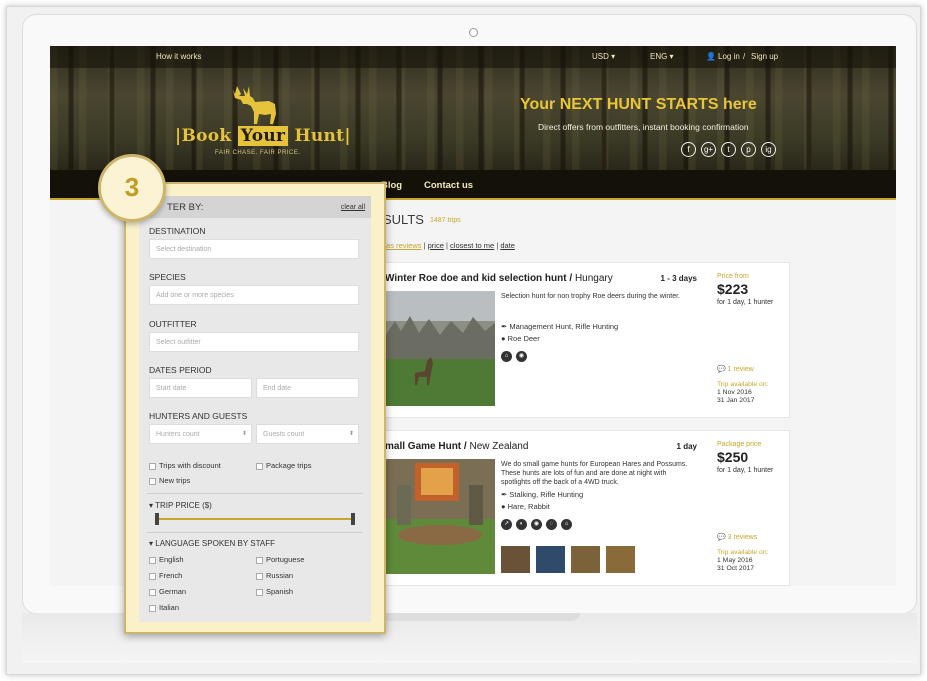 This screenshot has height=681, width=927. Describe the element at coordinates (688, 149) in the screenshot. I see `facebook-icon: f` at that location.